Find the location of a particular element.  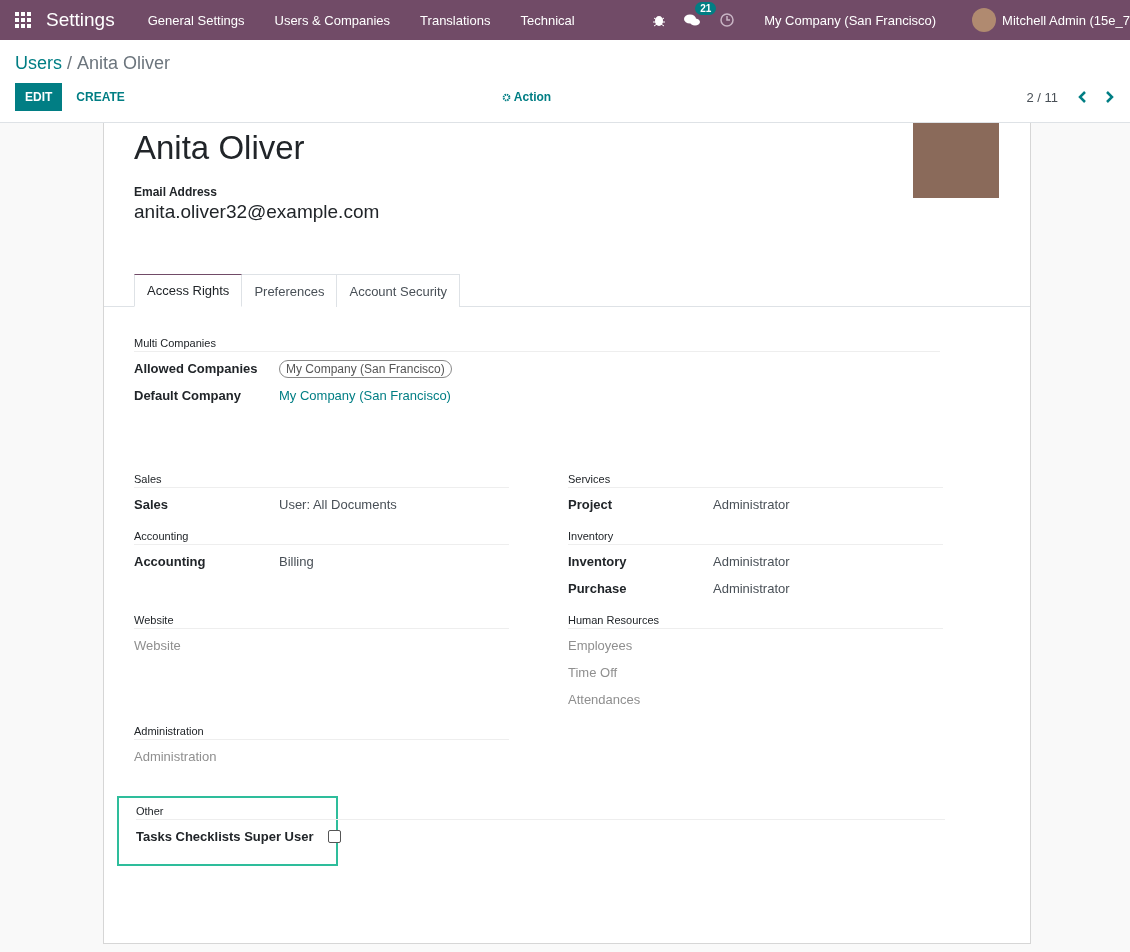

field-label: Administration is located at coordinates (176, 756).